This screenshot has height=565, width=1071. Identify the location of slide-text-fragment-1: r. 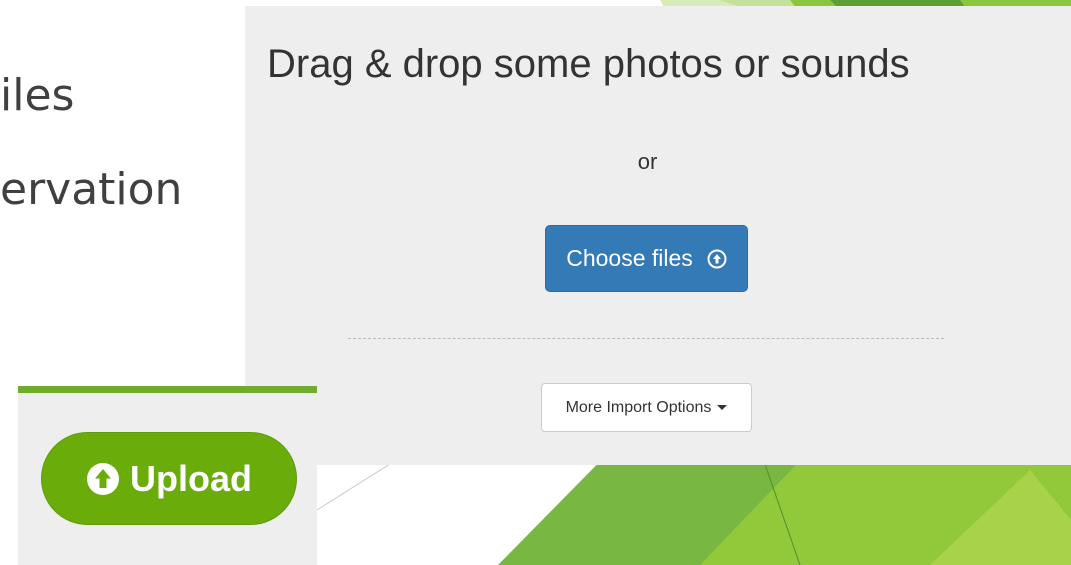
(17, 22).